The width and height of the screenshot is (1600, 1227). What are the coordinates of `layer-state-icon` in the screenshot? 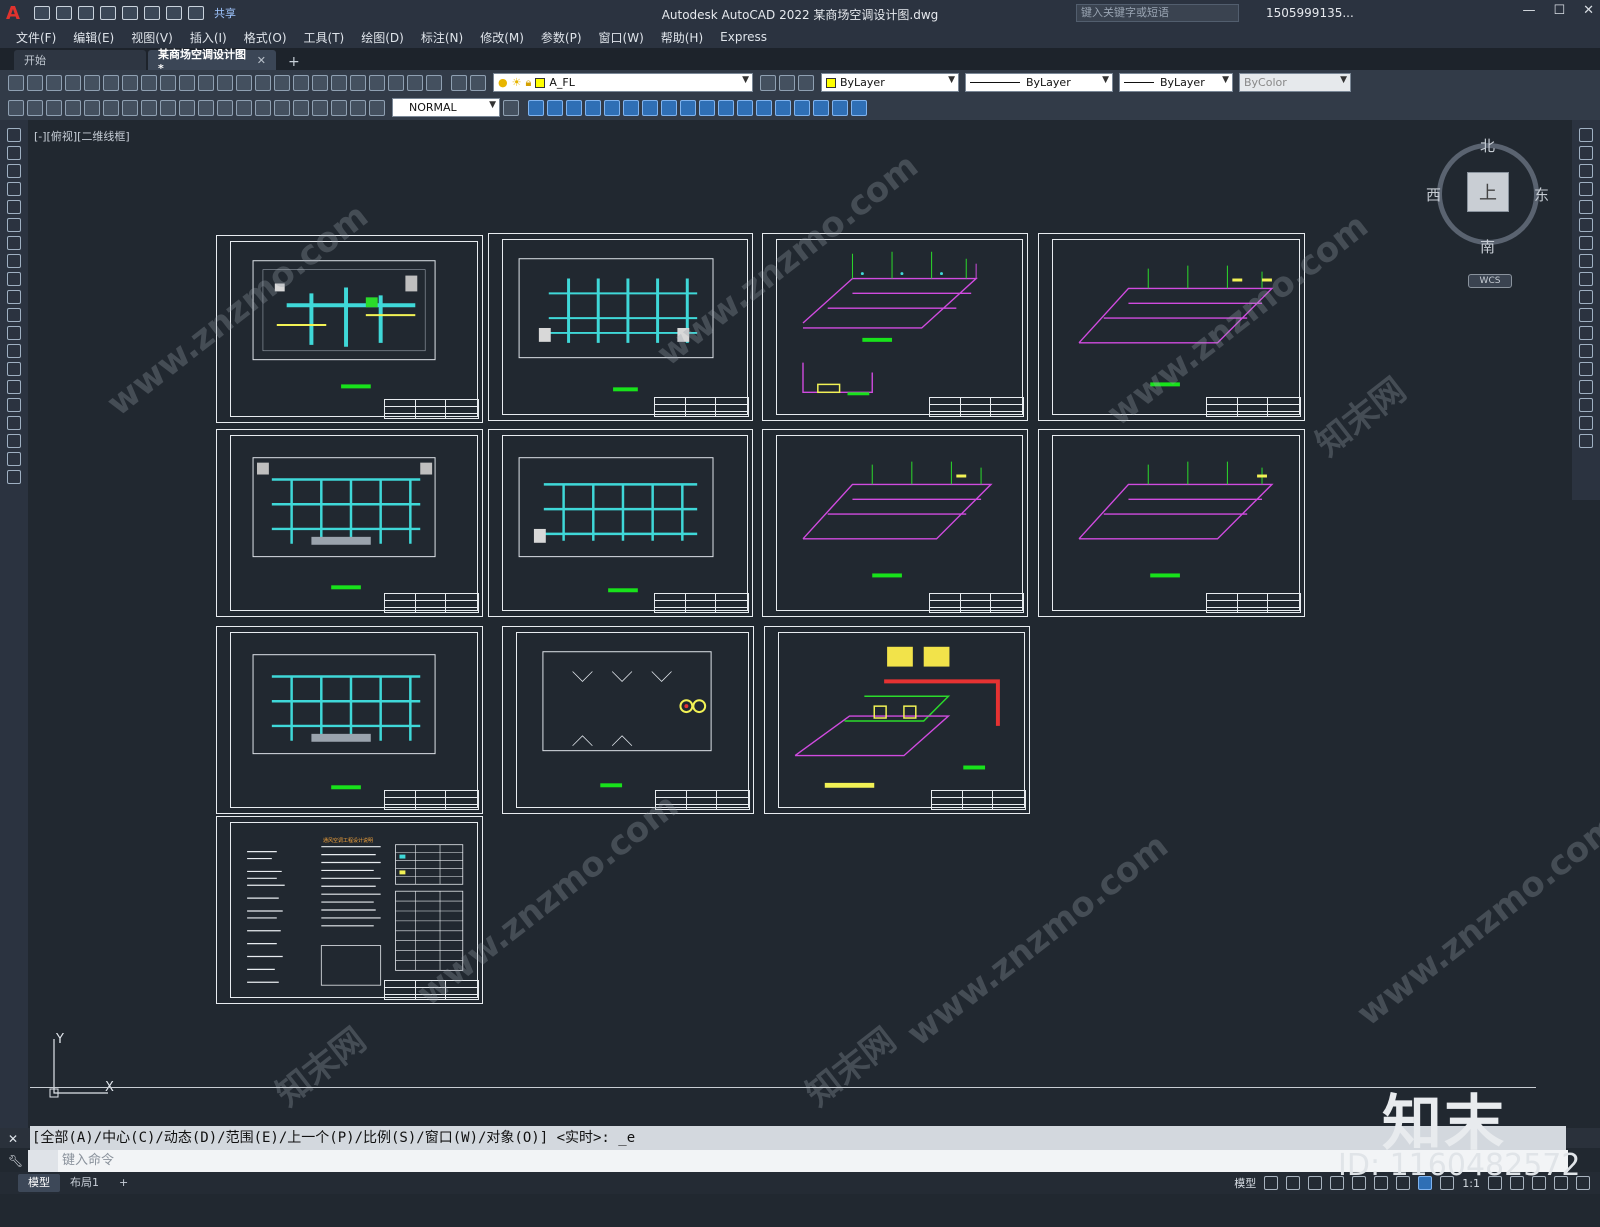 It's located at (478, 82).